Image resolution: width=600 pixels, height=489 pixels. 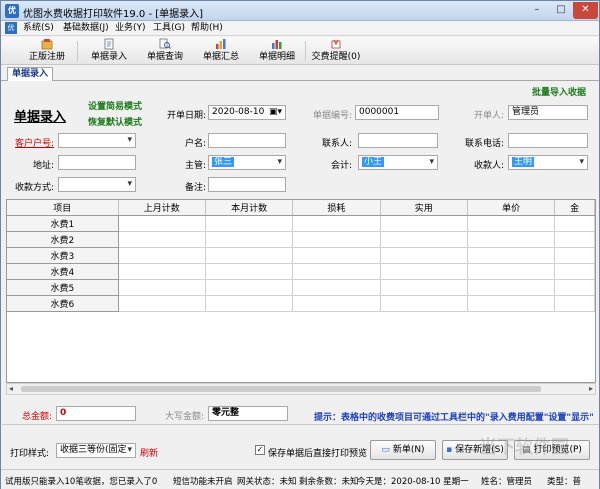 I want to click on address-field, so click(x=97, y=162).